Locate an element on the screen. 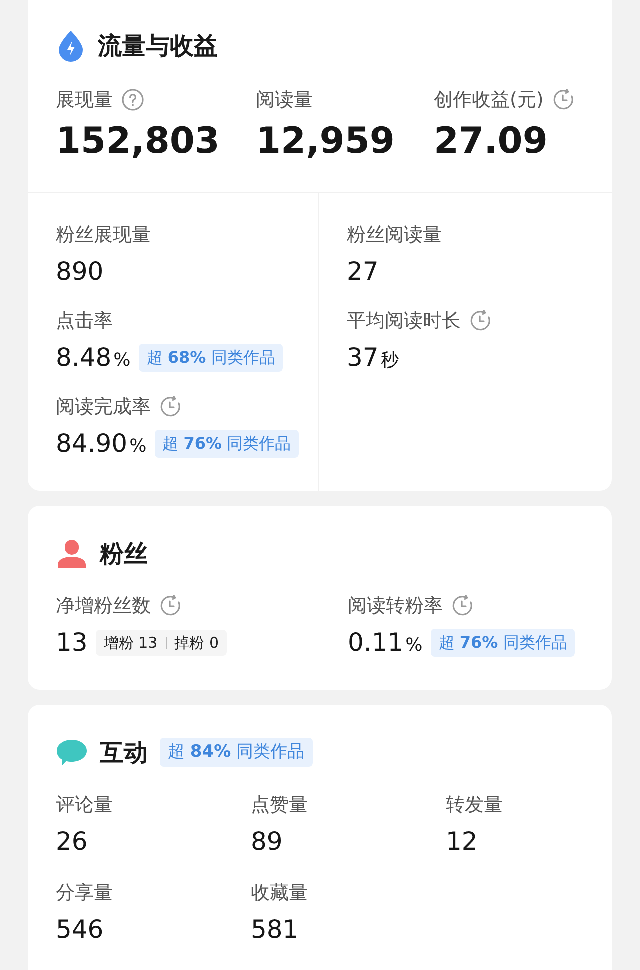 This screenshot has width=640, height=970. metric-label: 阅读量 is located at coordinates (284, 100).